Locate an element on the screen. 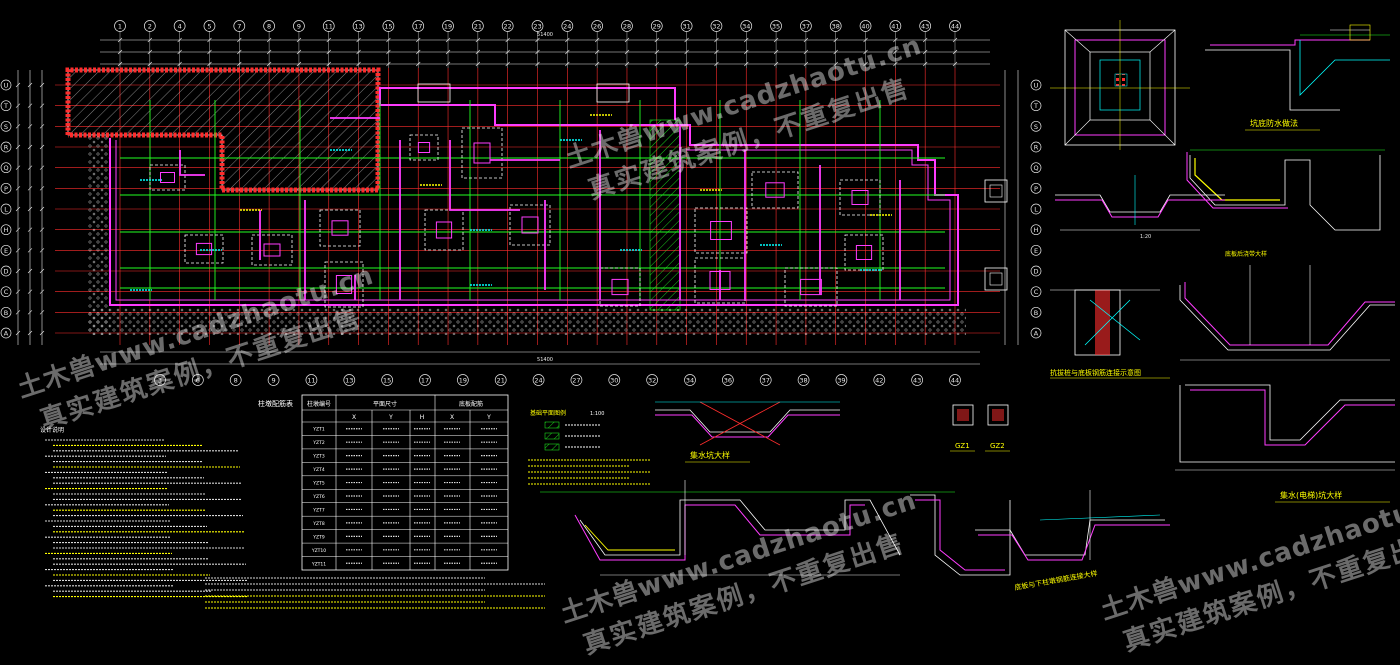 The height and width of the screenshot is (665, 1400). axis-label-bottom: 19 is located at coordinates (463, 381).